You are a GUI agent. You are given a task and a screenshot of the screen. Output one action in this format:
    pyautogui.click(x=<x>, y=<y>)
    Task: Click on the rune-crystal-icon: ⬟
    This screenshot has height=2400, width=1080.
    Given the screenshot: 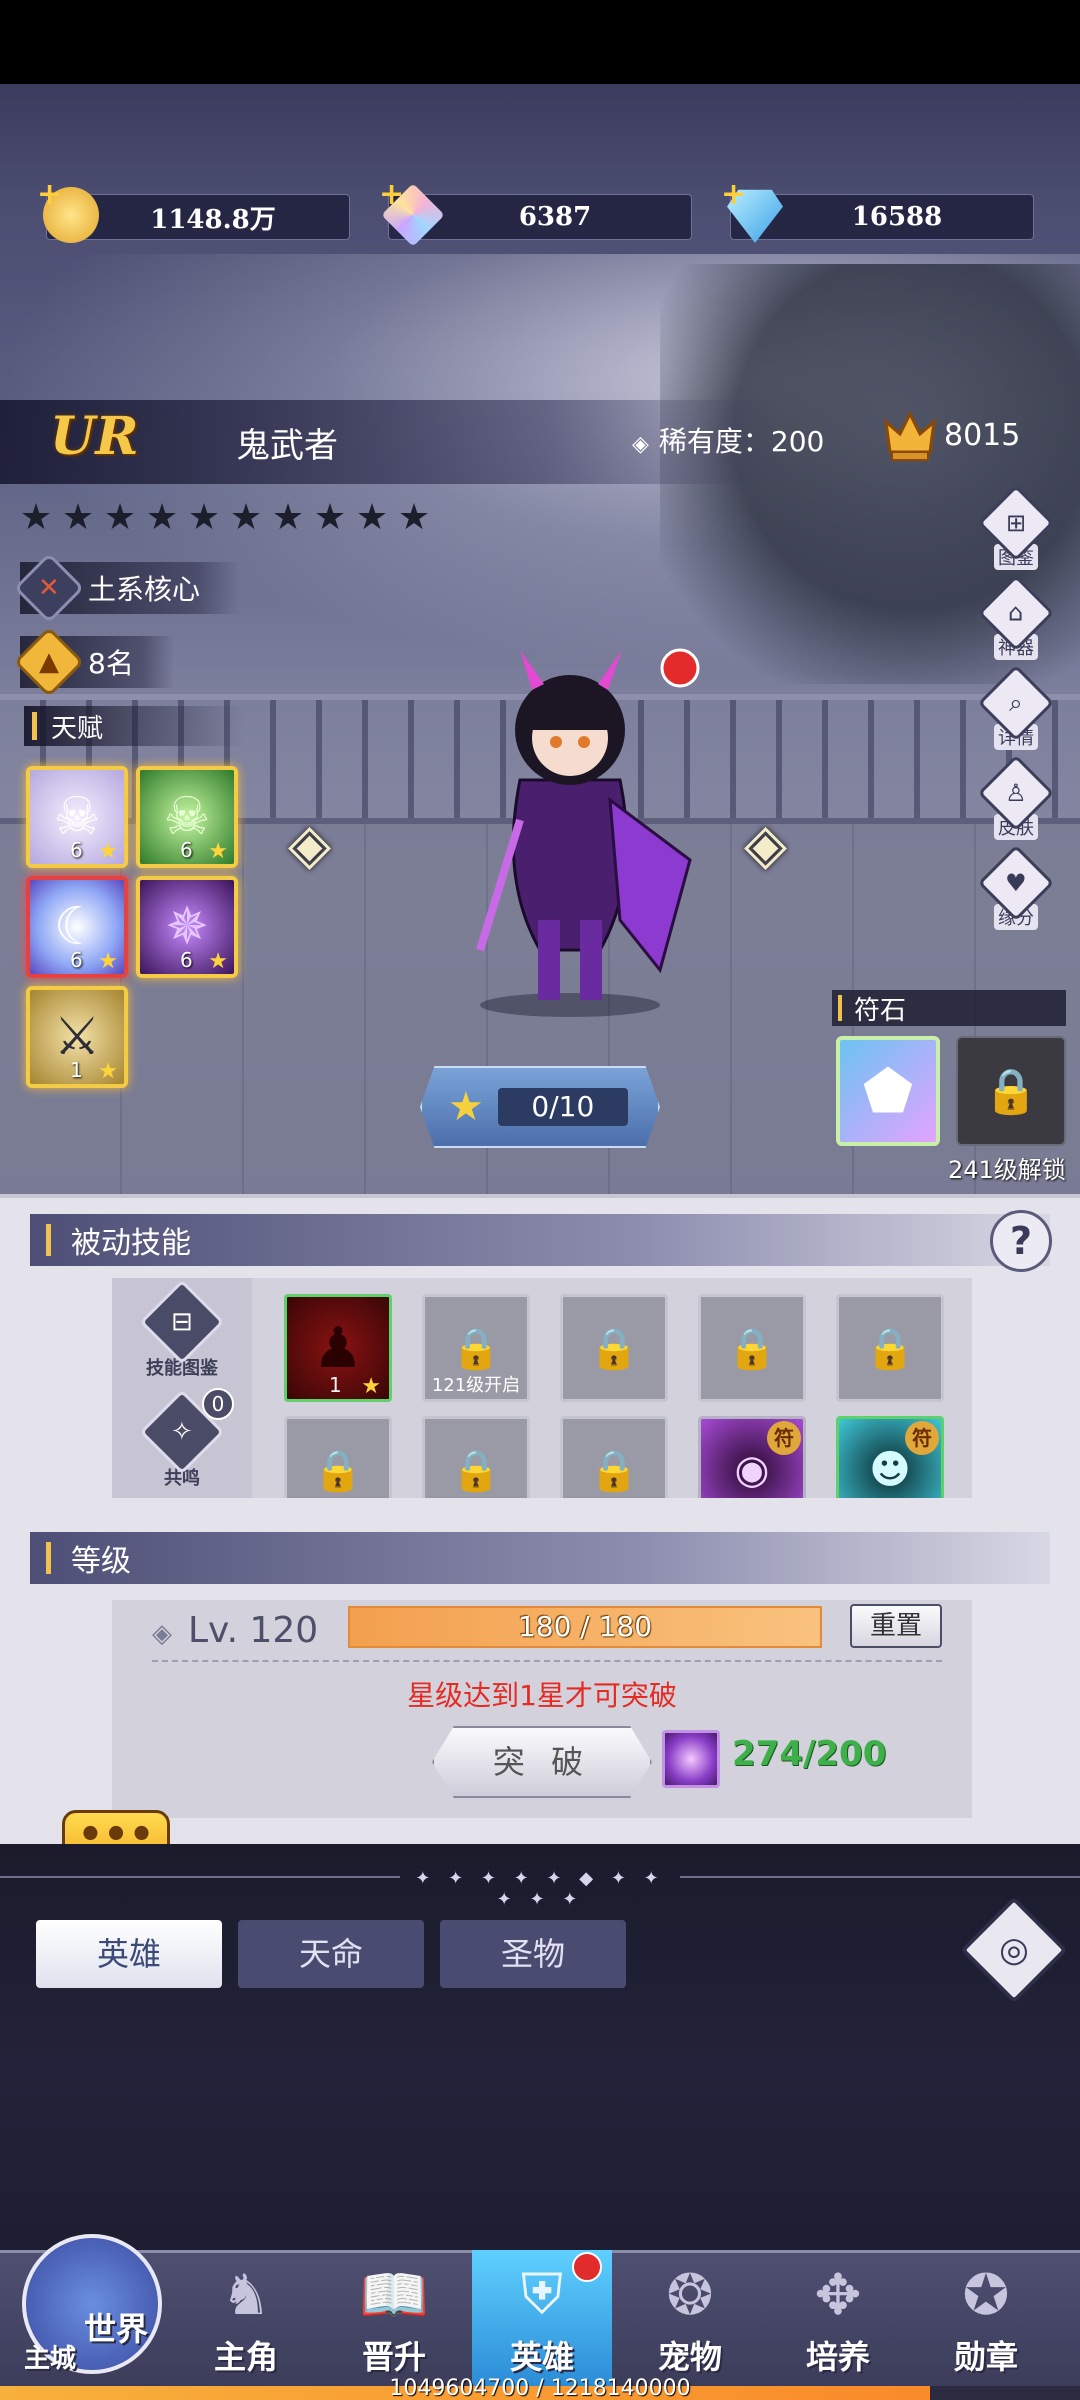 What is the action you would take?
    pyautogui.click(x=888, y=1091)
    